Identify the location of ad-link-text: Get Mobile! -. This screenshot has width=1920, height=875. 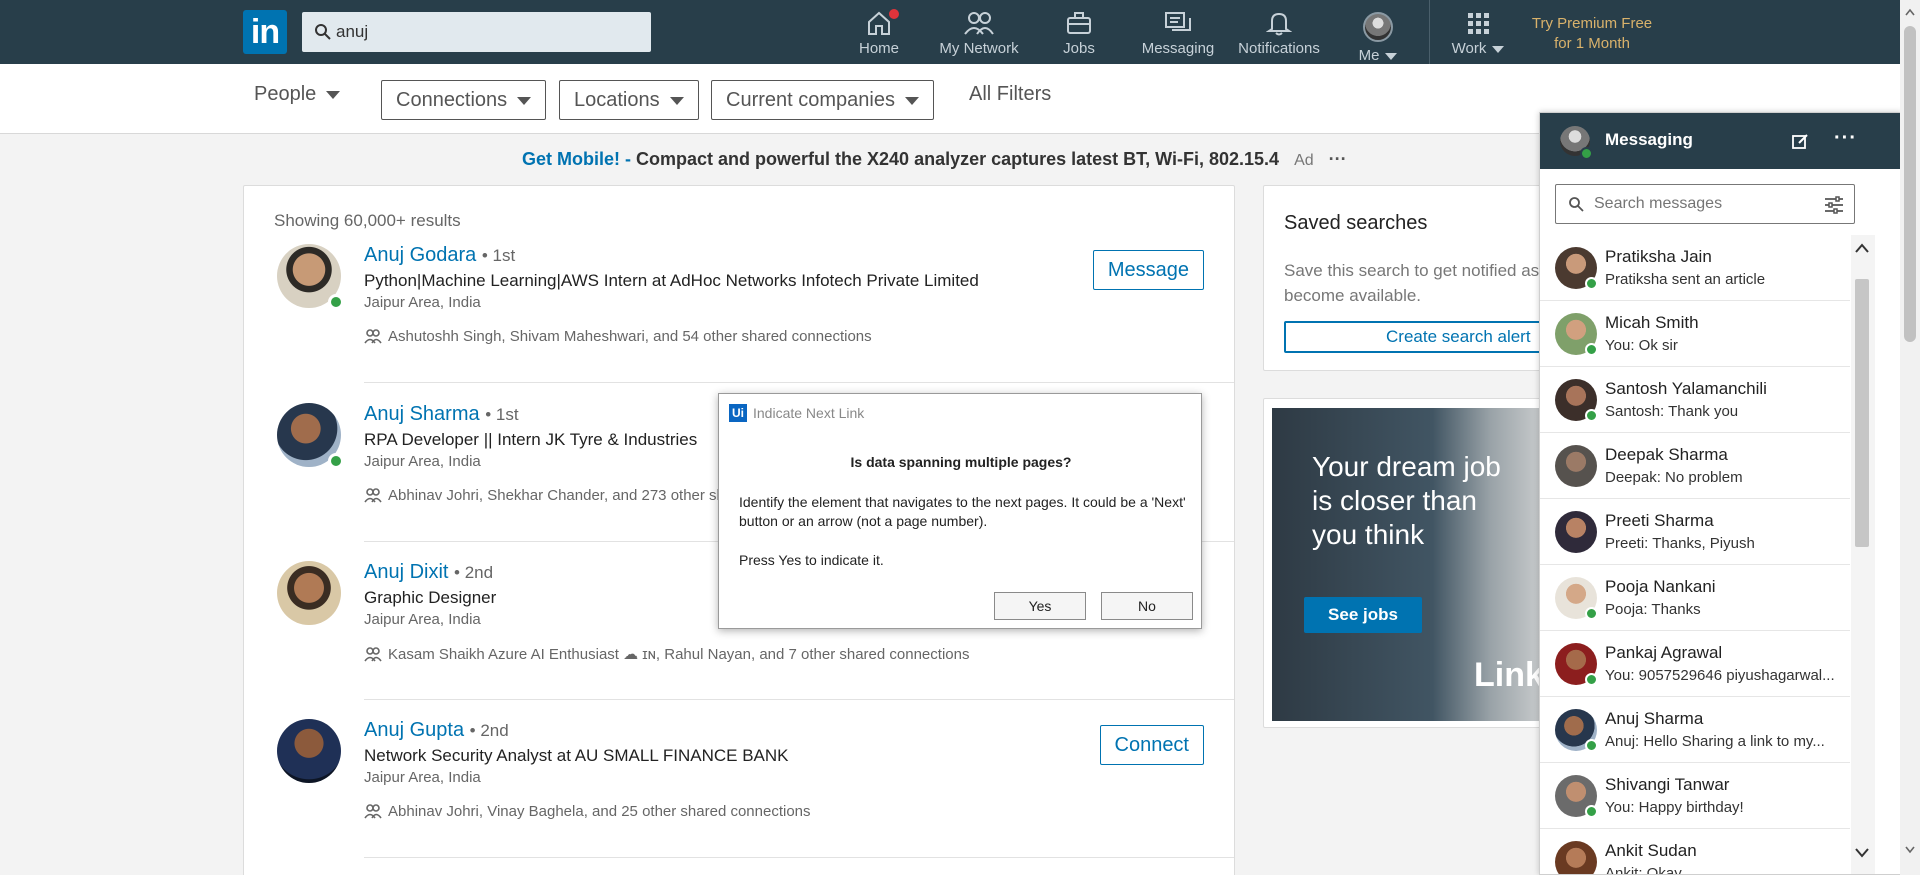
(576, 159).